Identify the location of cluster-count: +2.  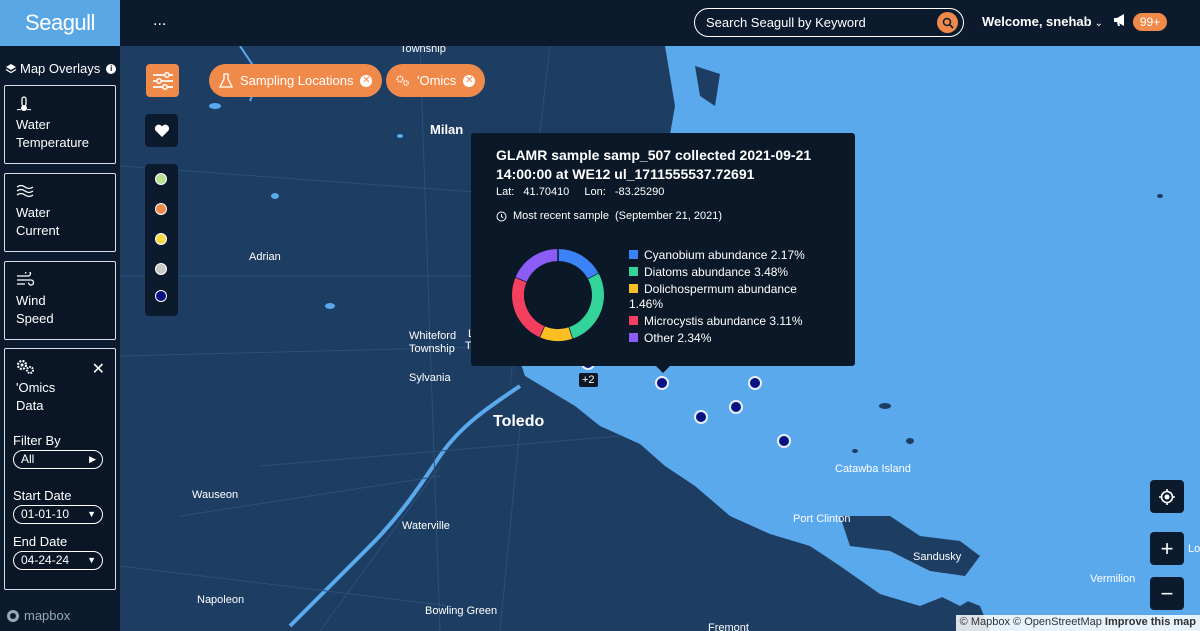
(588, 380).